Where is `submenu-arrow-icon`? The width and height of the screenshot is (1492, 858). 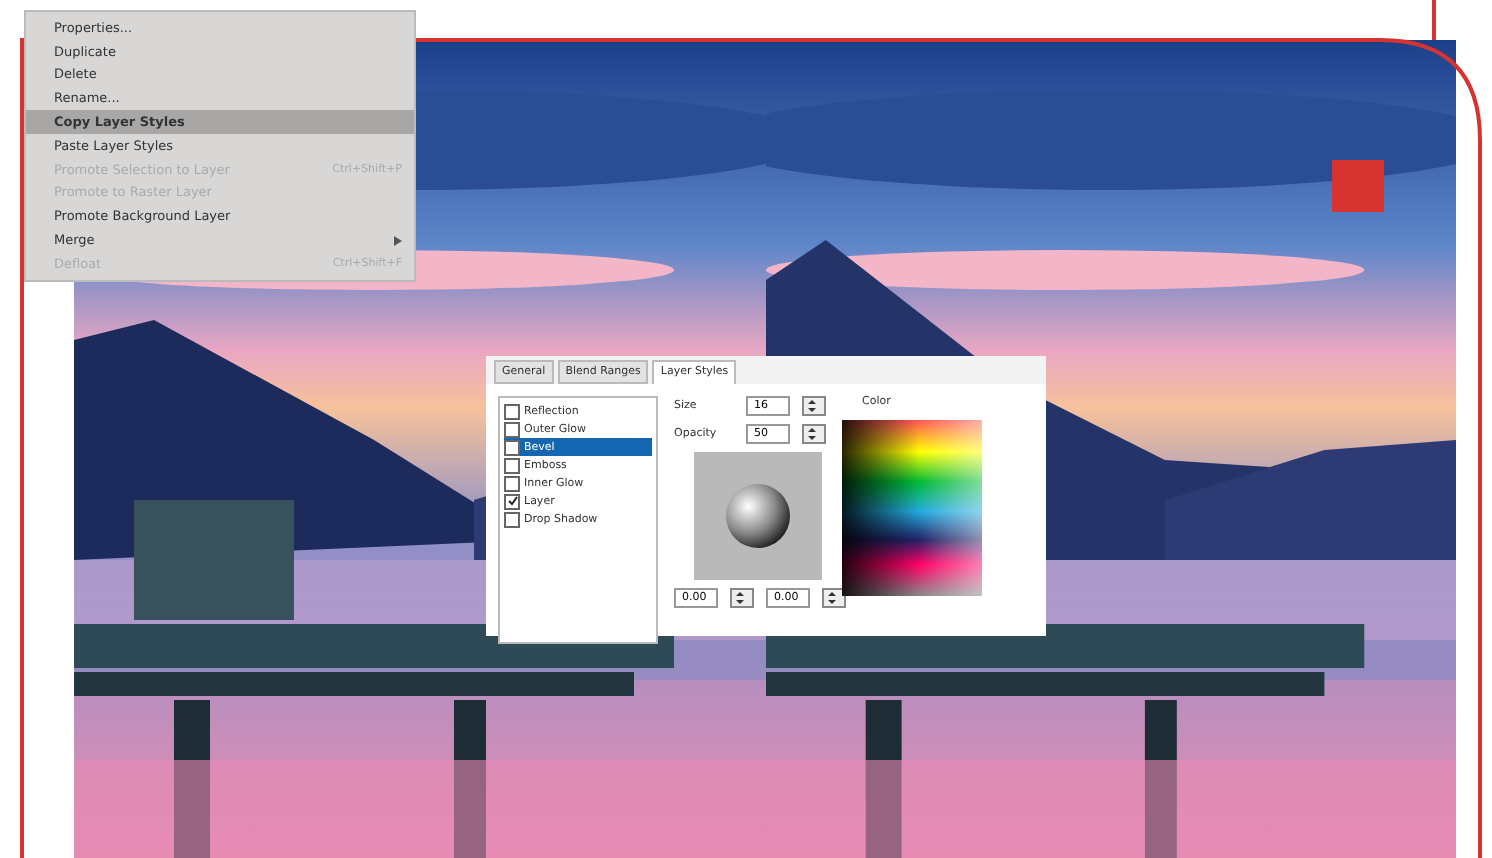
submenu-arrow-icon is located at coordinates (398, 240).